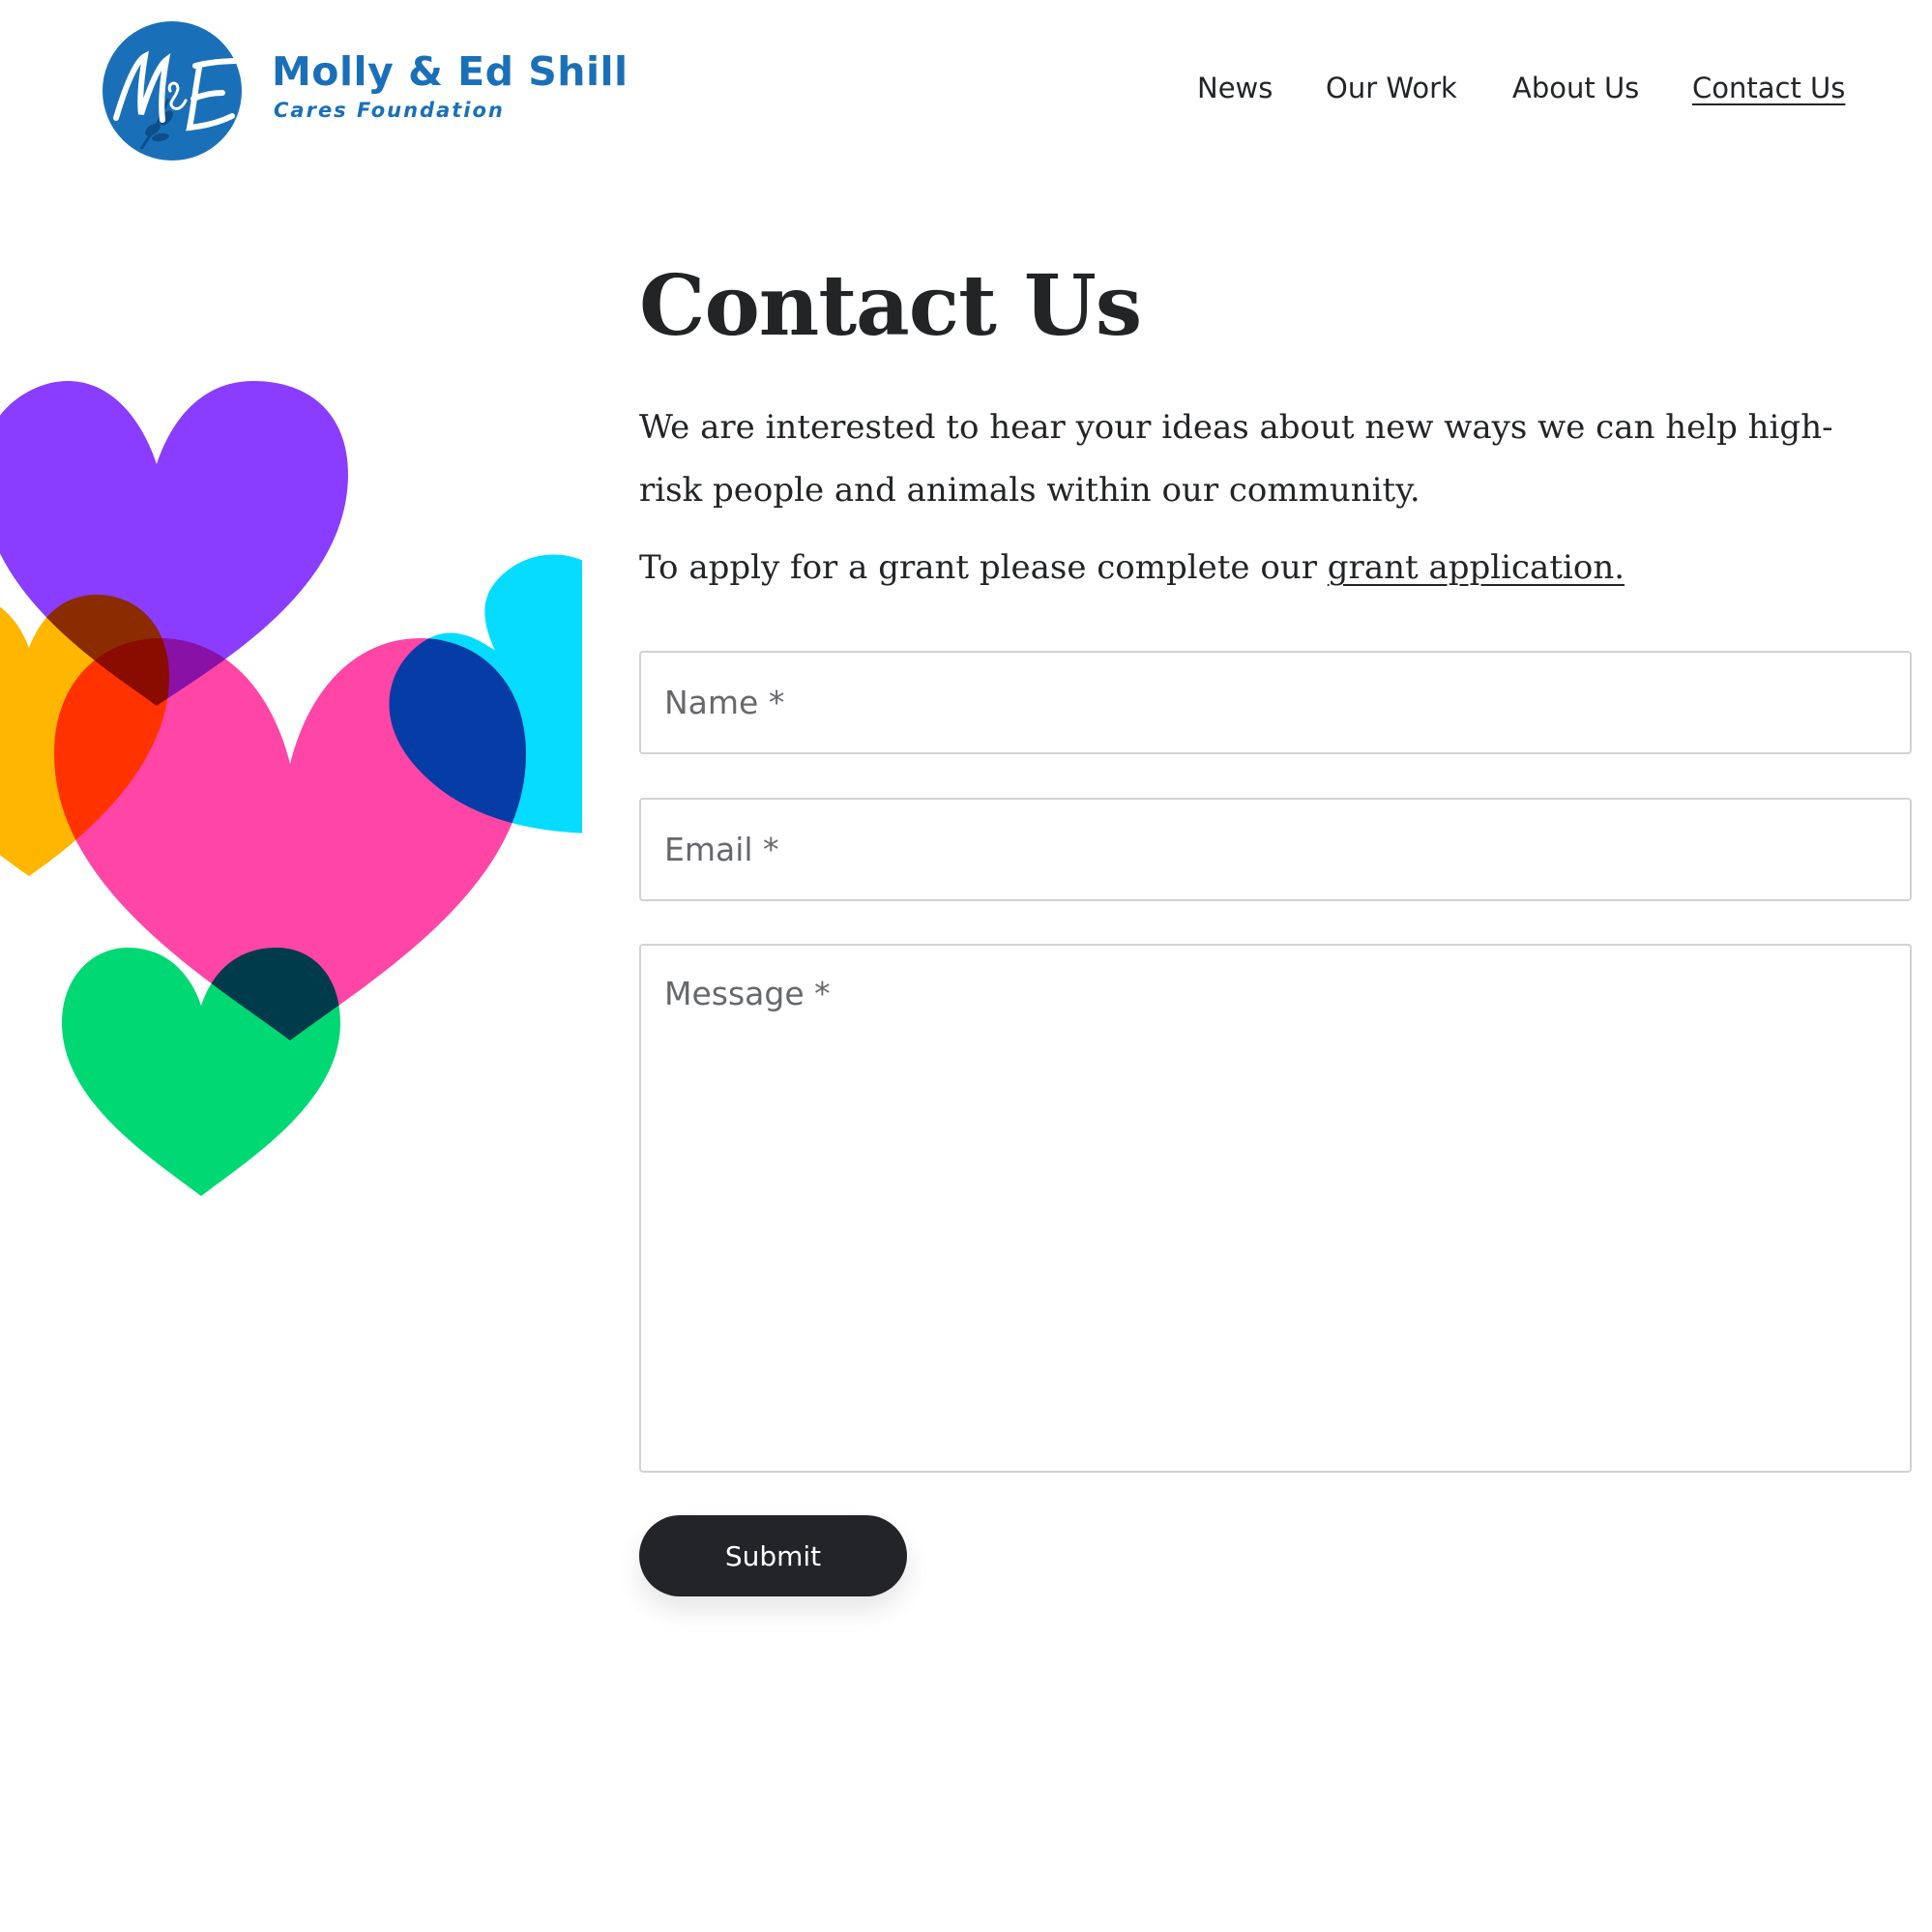  I want to click on submit-button: Submit, so click(773, 1555).